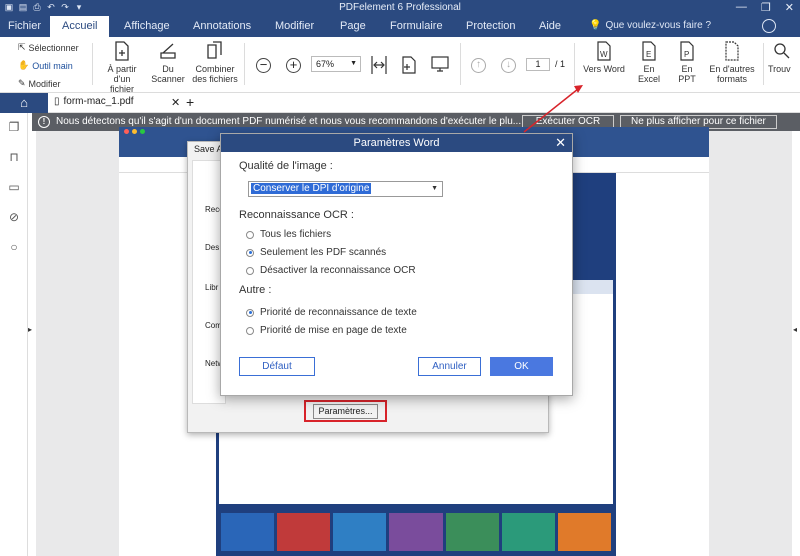 This screenshot has width=800, height=556. What do you see at coordinates (294, 26) in the screenshot?
I see `menu-modifier: Modifier` at bounding box center [294, 26].